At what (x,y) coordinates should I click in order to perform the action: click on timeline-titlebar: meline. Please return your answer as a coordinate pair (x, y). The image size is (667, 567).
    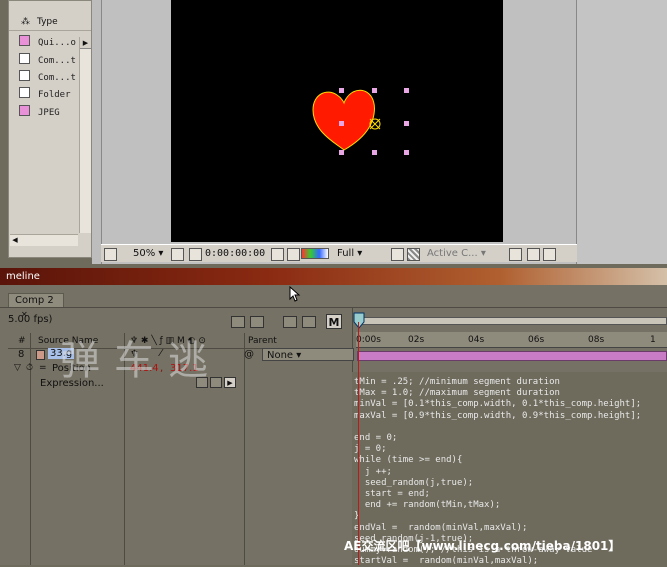
    Looking at the image, I should click on (333, 276).